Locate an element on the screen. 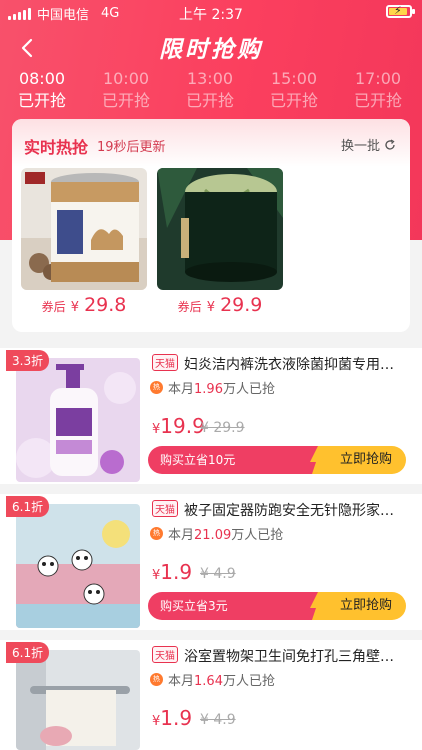  hot-price: 29.9 is located at coordinates (241, 305).